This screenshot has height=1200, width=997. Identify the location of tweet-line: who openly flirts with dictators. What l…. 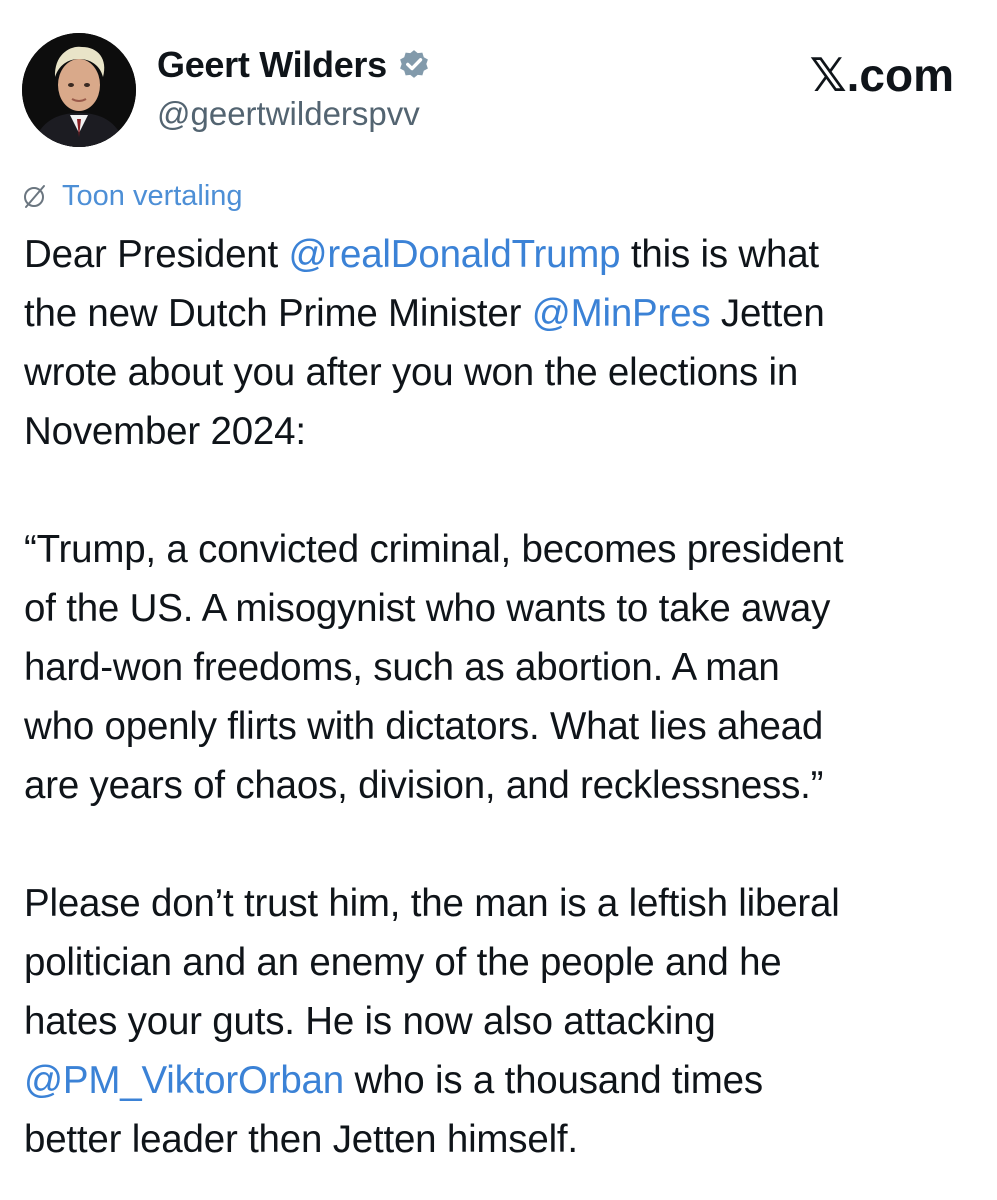
(424, 726).